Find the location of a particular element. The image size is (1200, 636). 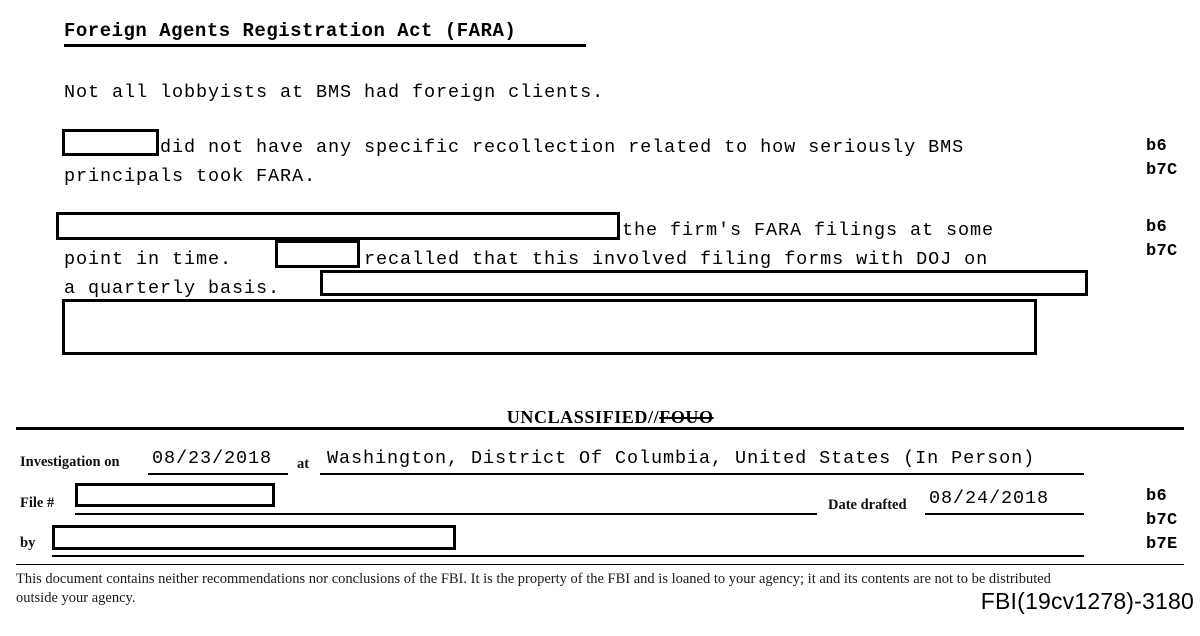

paragraph-2-line-1: the firm's FARA filings at some is located at coordinates (808, 230).